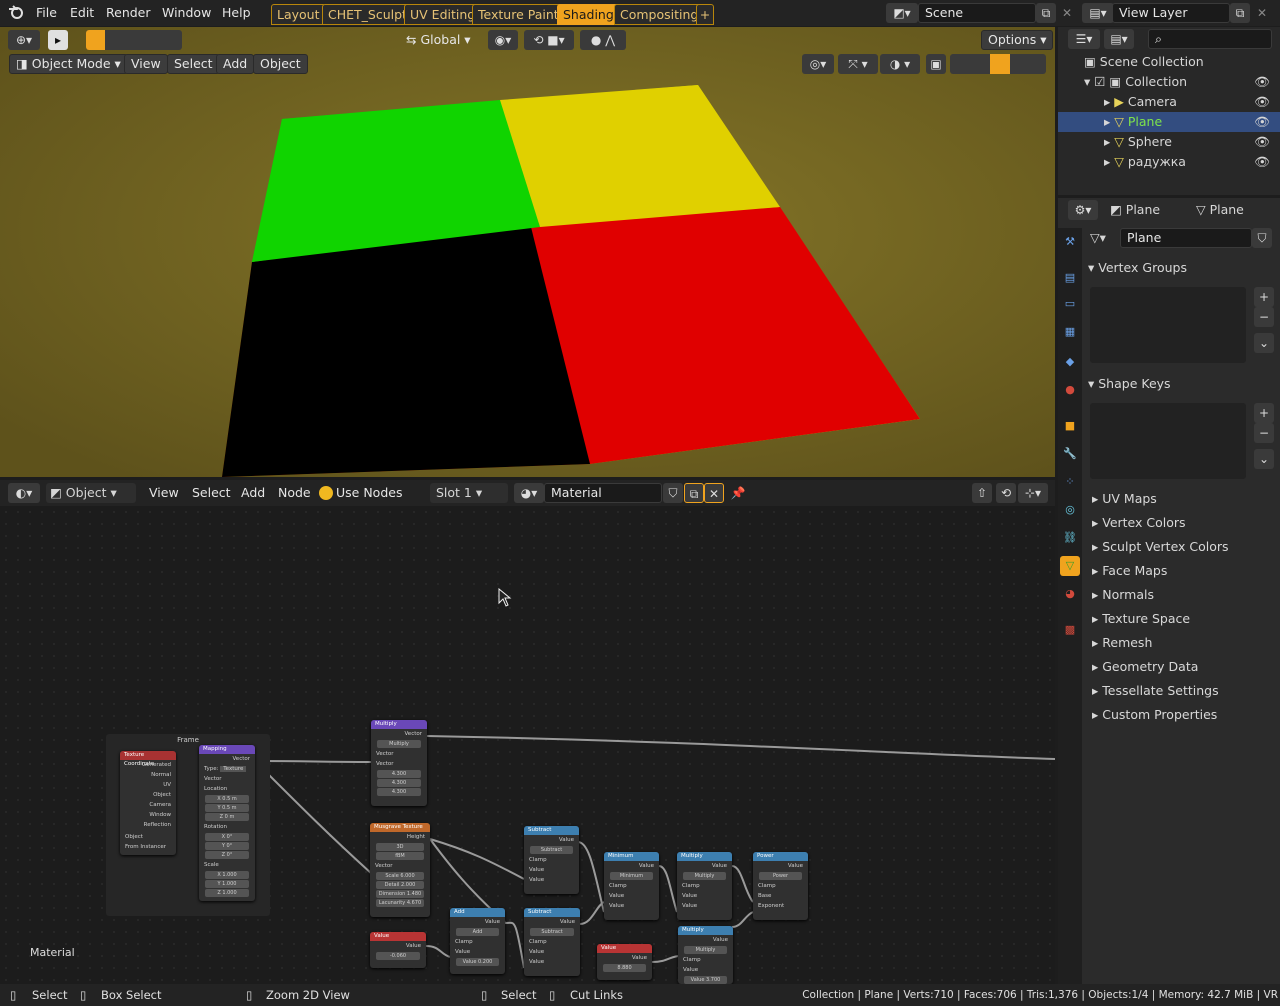  Describe the element at coordinates (1169, 162) in the screenshot. I see `outliner-item-raduzhka: ▸ ▽ радужка 👁` at that location.